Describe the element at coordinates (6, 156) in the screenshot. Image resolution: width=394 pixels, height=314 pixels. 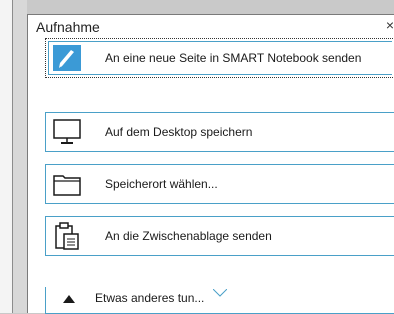
I see `adjacent-panel-edge` at that location.